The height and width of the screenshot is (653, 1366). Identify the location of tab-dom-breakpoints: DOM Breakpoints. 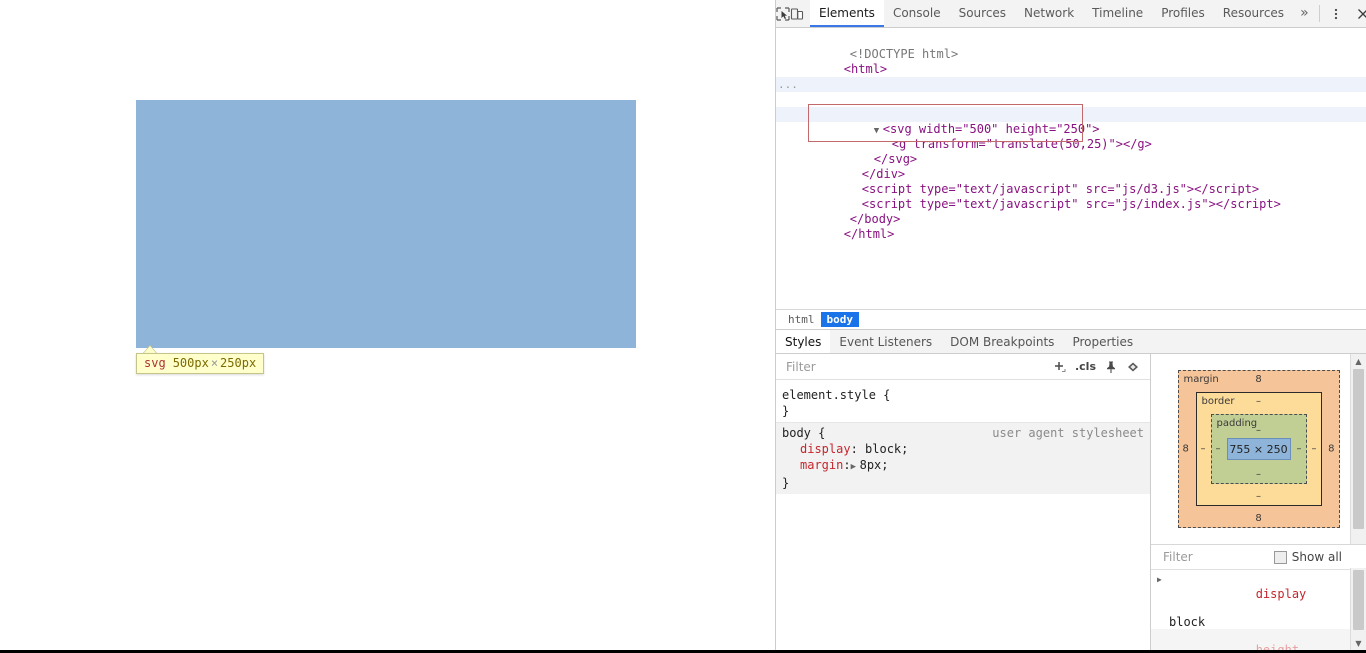
(1002, 341).